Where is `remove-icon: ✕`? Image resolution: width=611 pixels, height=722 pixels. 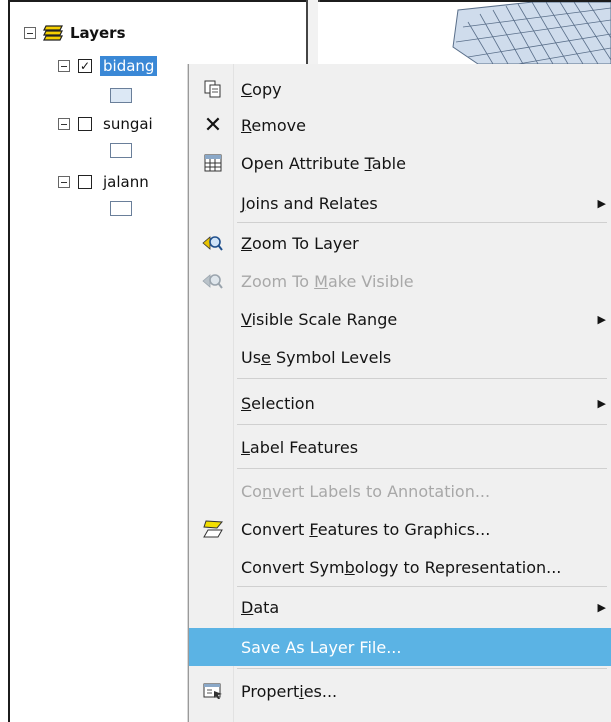 remove-icon: ✕ is located at coordinates (213, 125).